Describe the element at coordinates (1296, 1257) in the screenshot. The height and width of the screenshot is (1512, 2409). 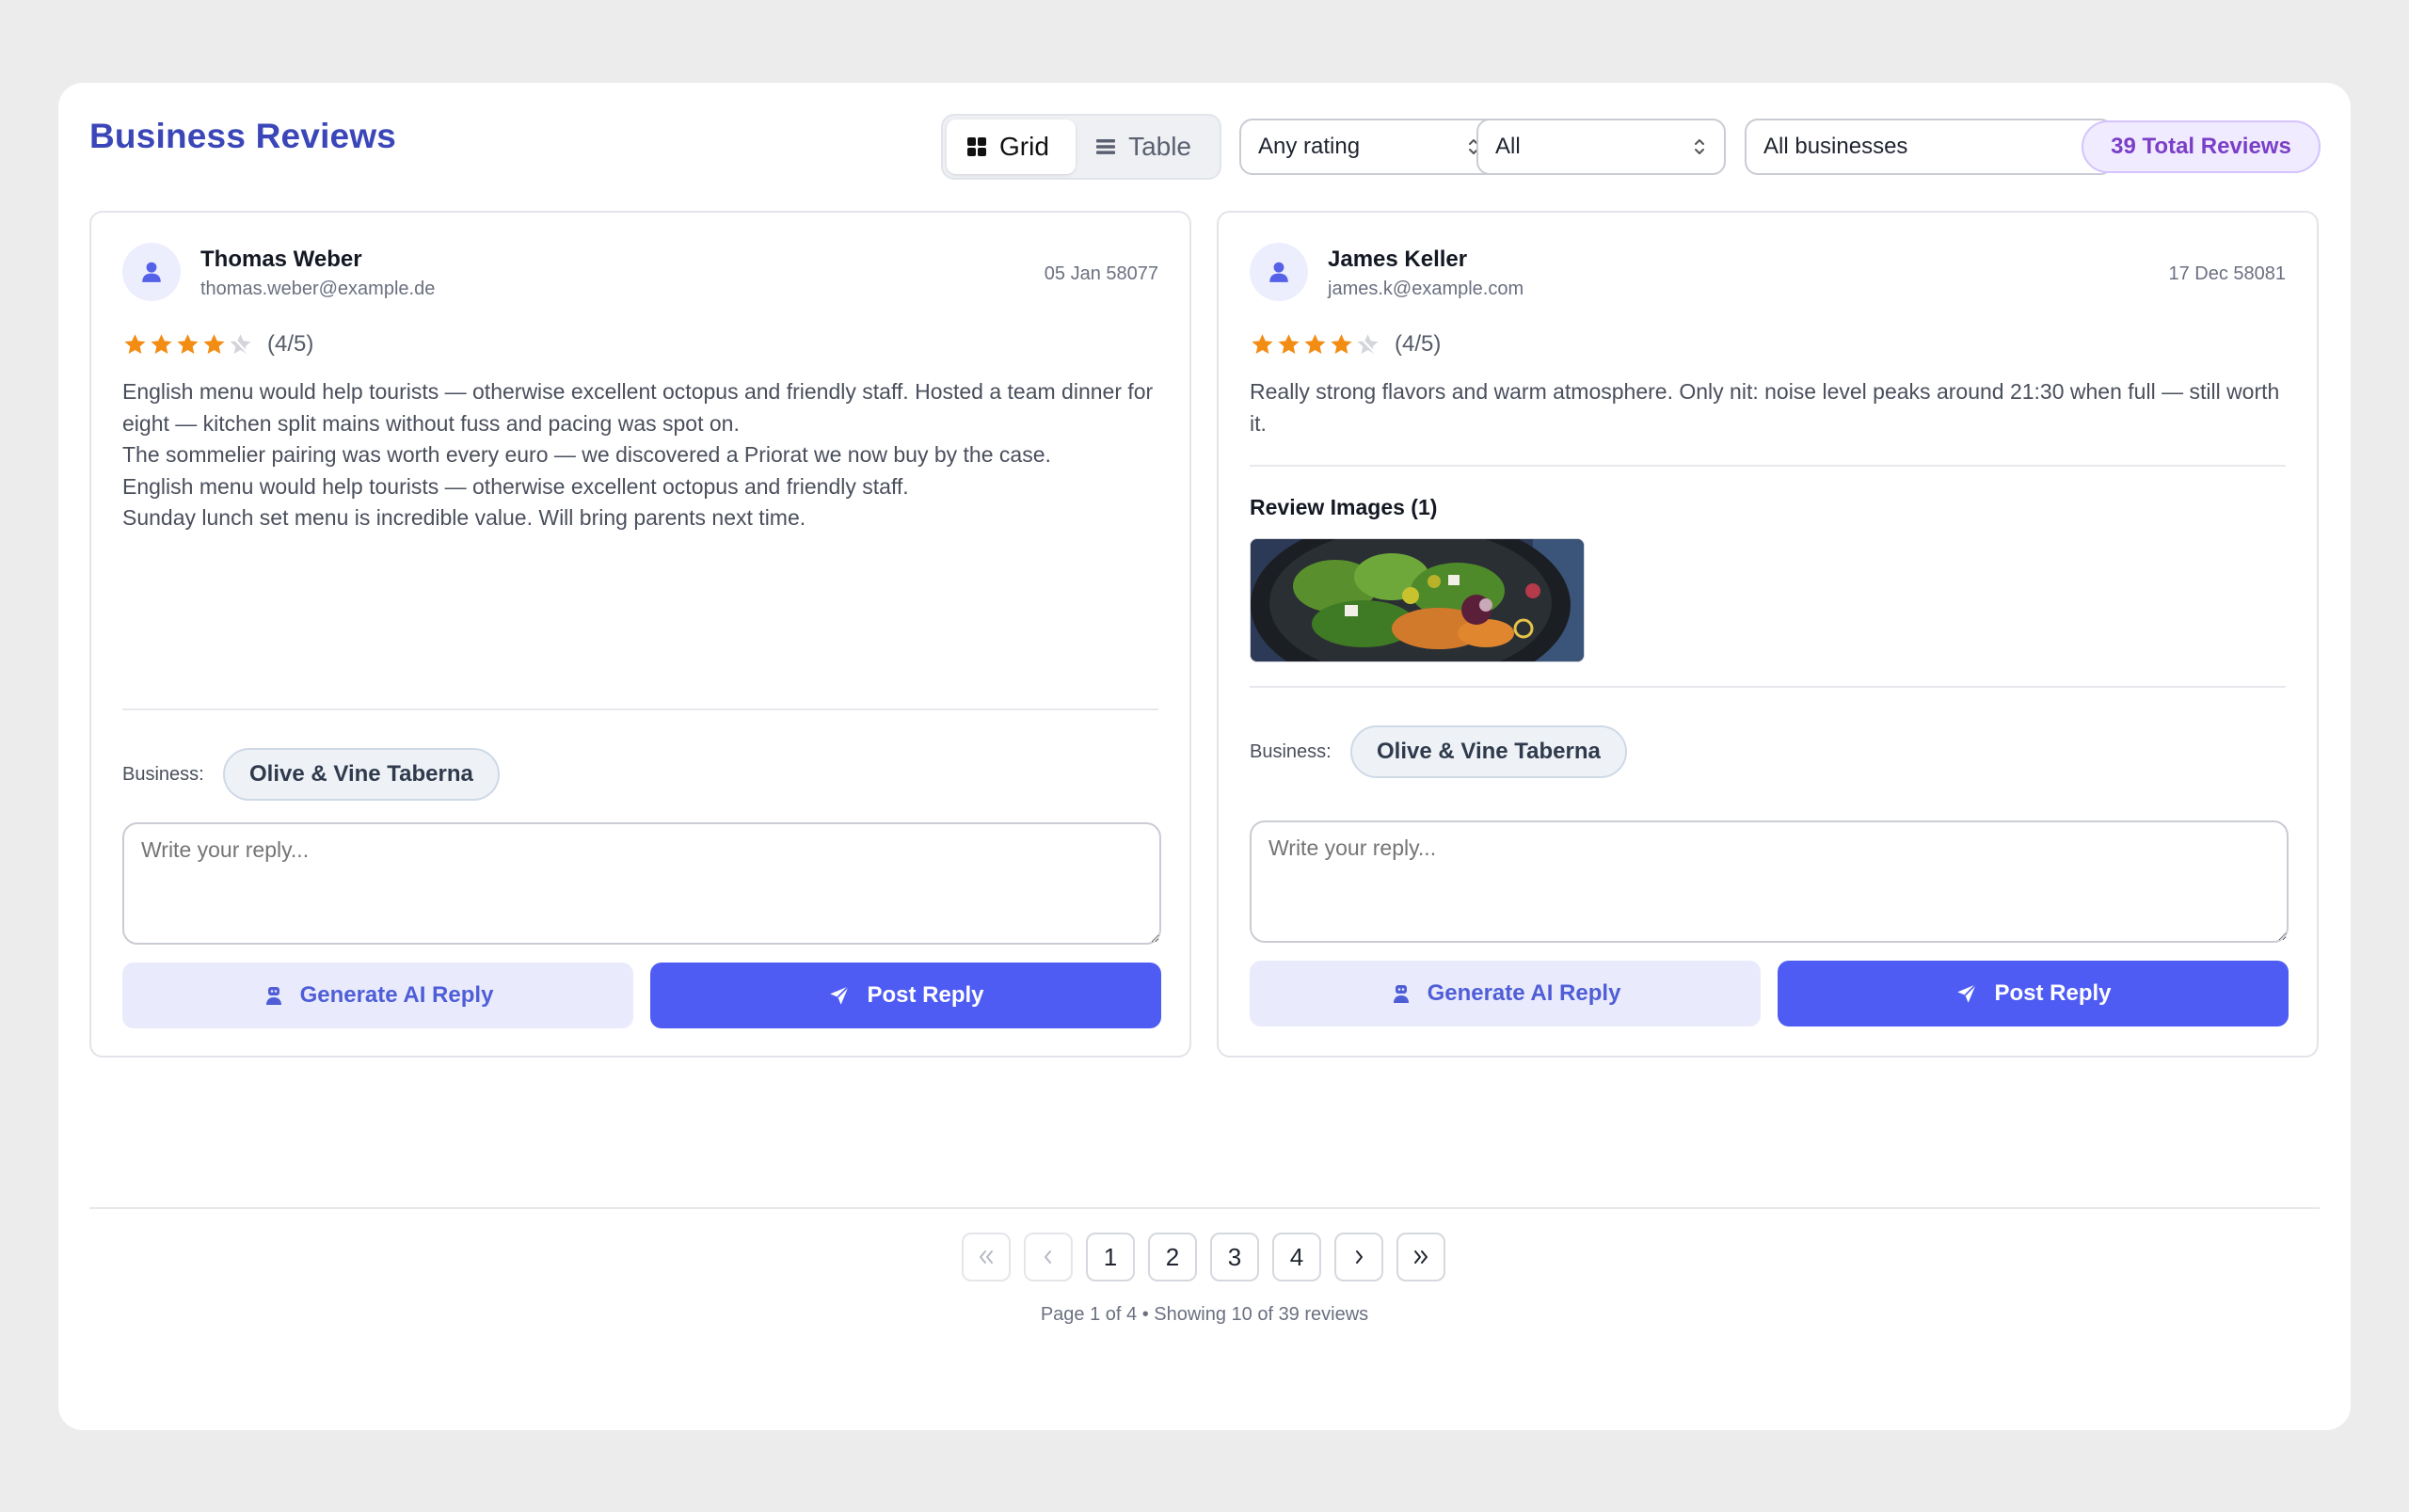
I see `page-button-4: 4` at that location.